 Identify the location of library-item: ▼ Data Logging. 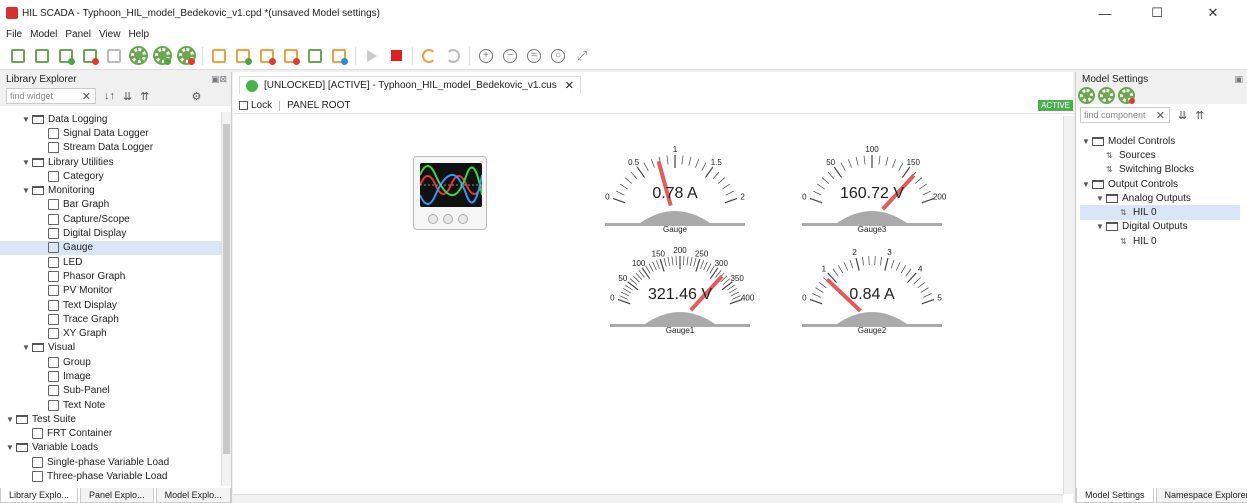
(111, 119).